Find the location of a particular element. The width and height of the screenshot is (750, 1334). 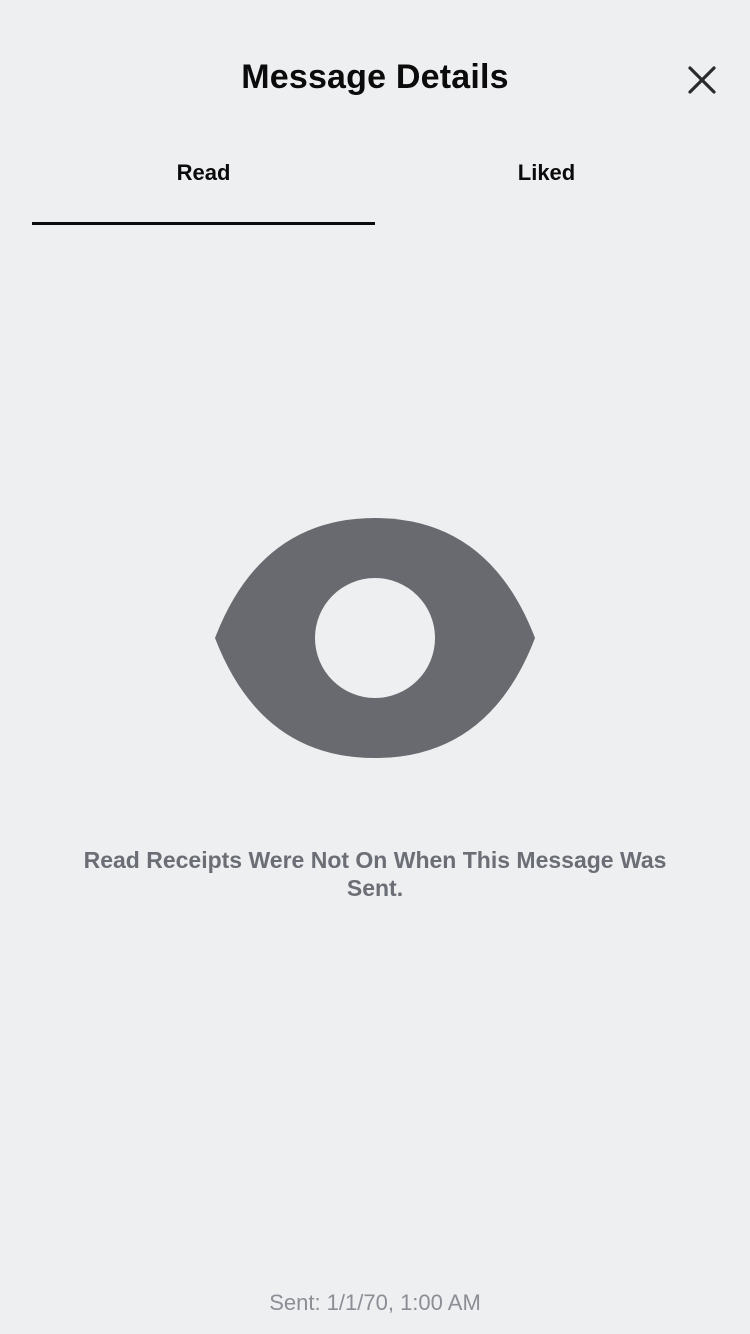

sent-timestamp: Sent: 1/1/70, 1:00 AM is located at coordinates (375, 1302).